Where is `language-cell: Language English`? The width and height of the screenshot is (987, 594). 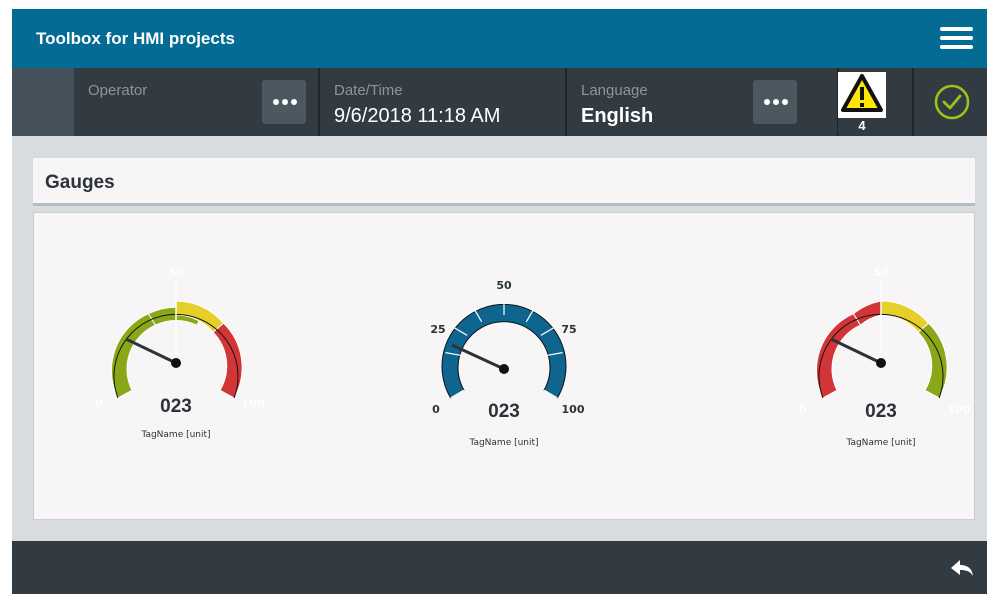 language-cell: Language English is located at coordinates (702, 102).